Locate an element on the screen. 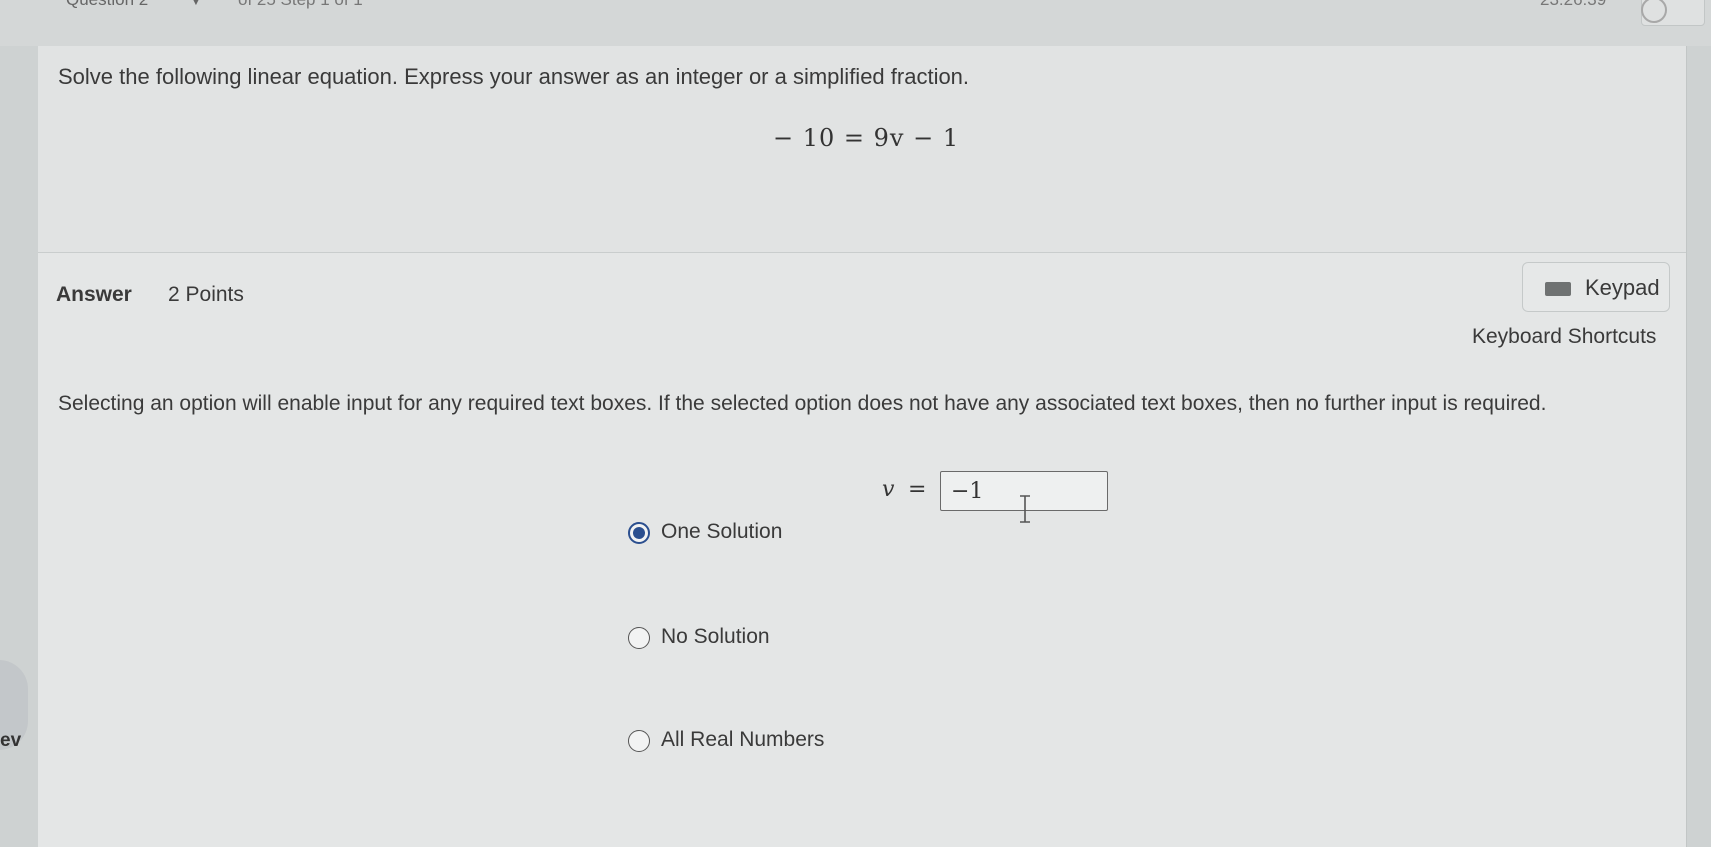 The image size is (1711, 847). equals-sign: = is located at coordinates (917, 489).